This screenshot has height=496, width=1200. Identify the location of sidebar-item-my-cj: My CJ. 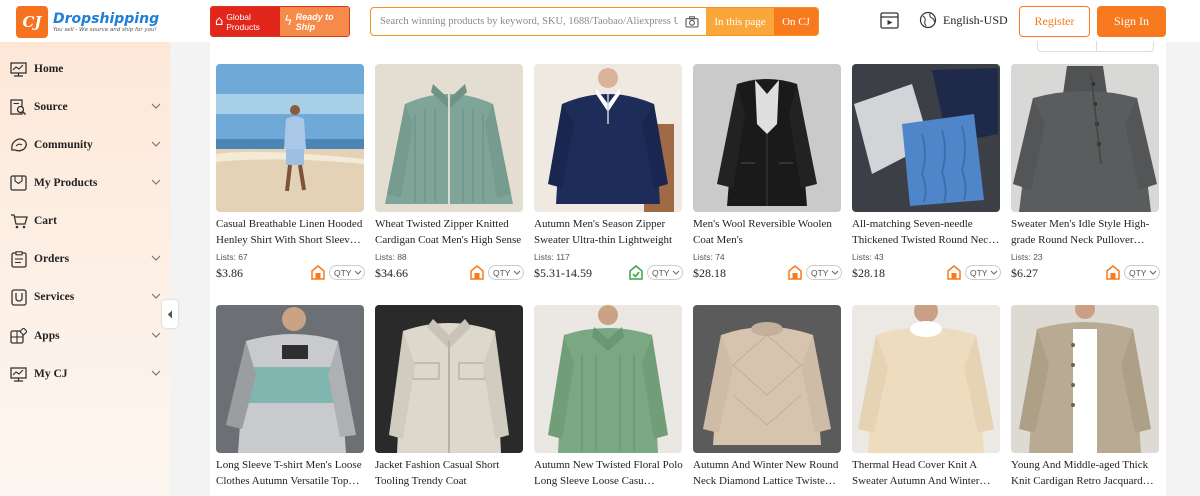
(85, 374).